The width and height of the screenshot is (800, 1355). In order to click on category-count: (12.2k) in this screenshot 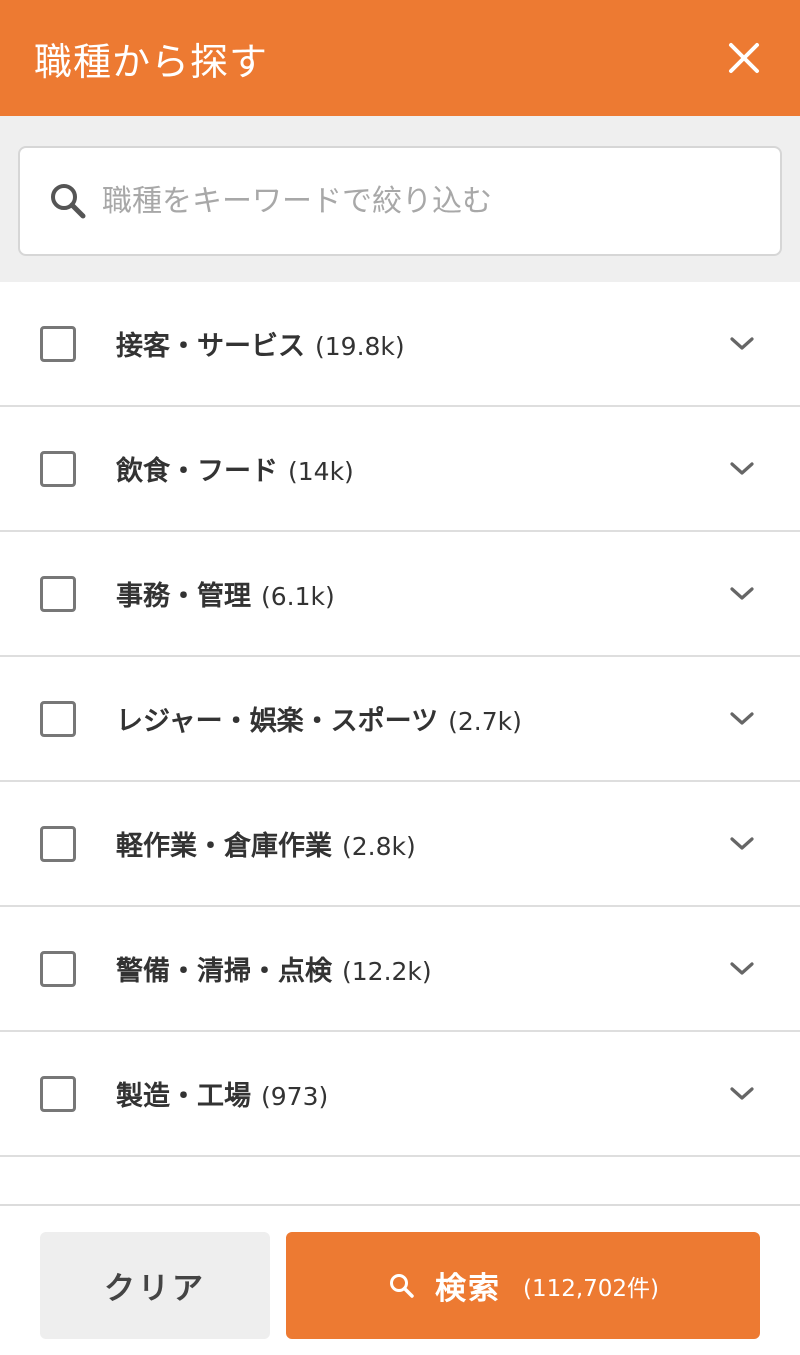, I will do `click(387, 971)`.